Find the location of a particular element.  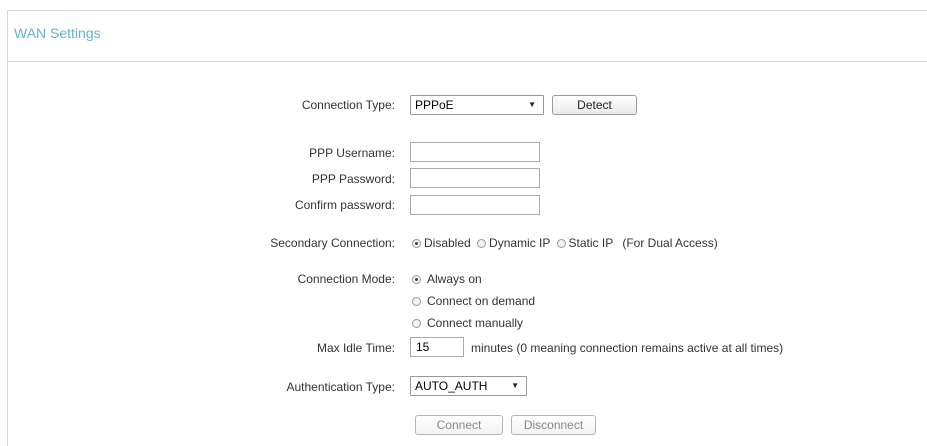

max-idle-time-label: Max Idle Time: is located at coordinates (355, 348).